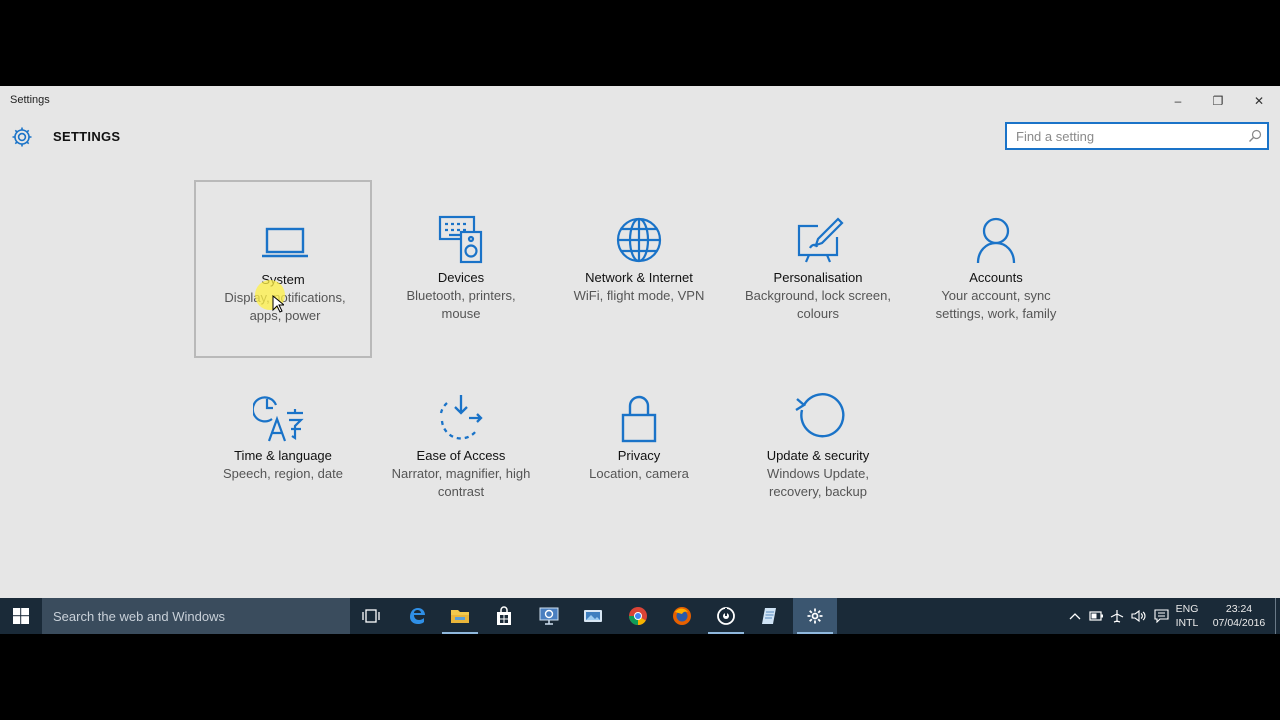 The image size is (1280, 720). I want to click on speaker-icon, so click(1138, 616).